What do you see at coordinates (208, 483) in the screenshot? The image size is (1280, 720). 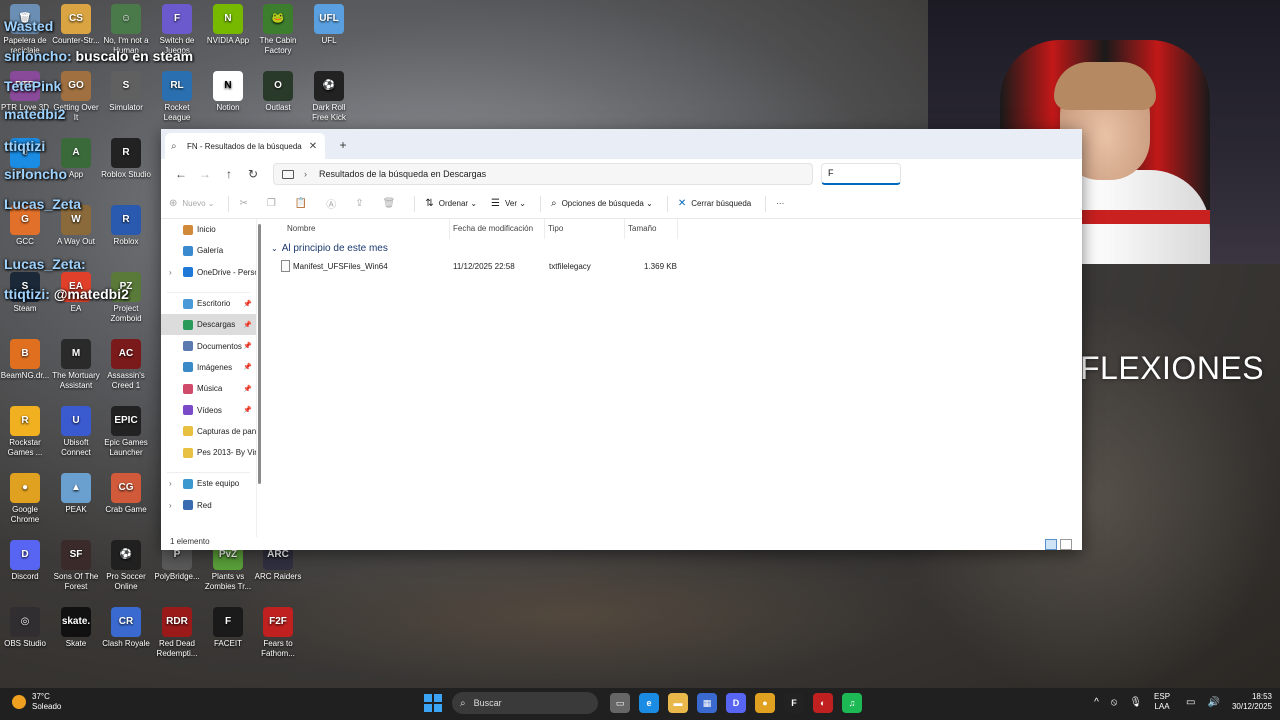 I see `nav-item: › Este equipo` at bounding box center [208, 483].